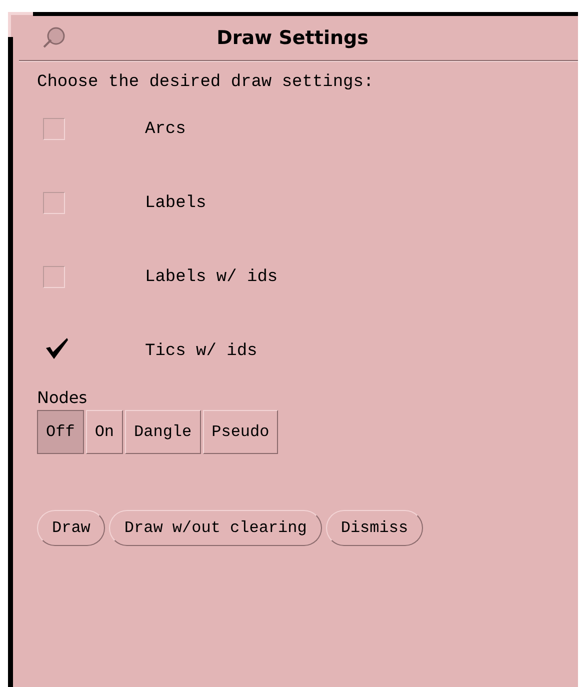  I want to click on window-title: Draw Settings, so click(293, 38).